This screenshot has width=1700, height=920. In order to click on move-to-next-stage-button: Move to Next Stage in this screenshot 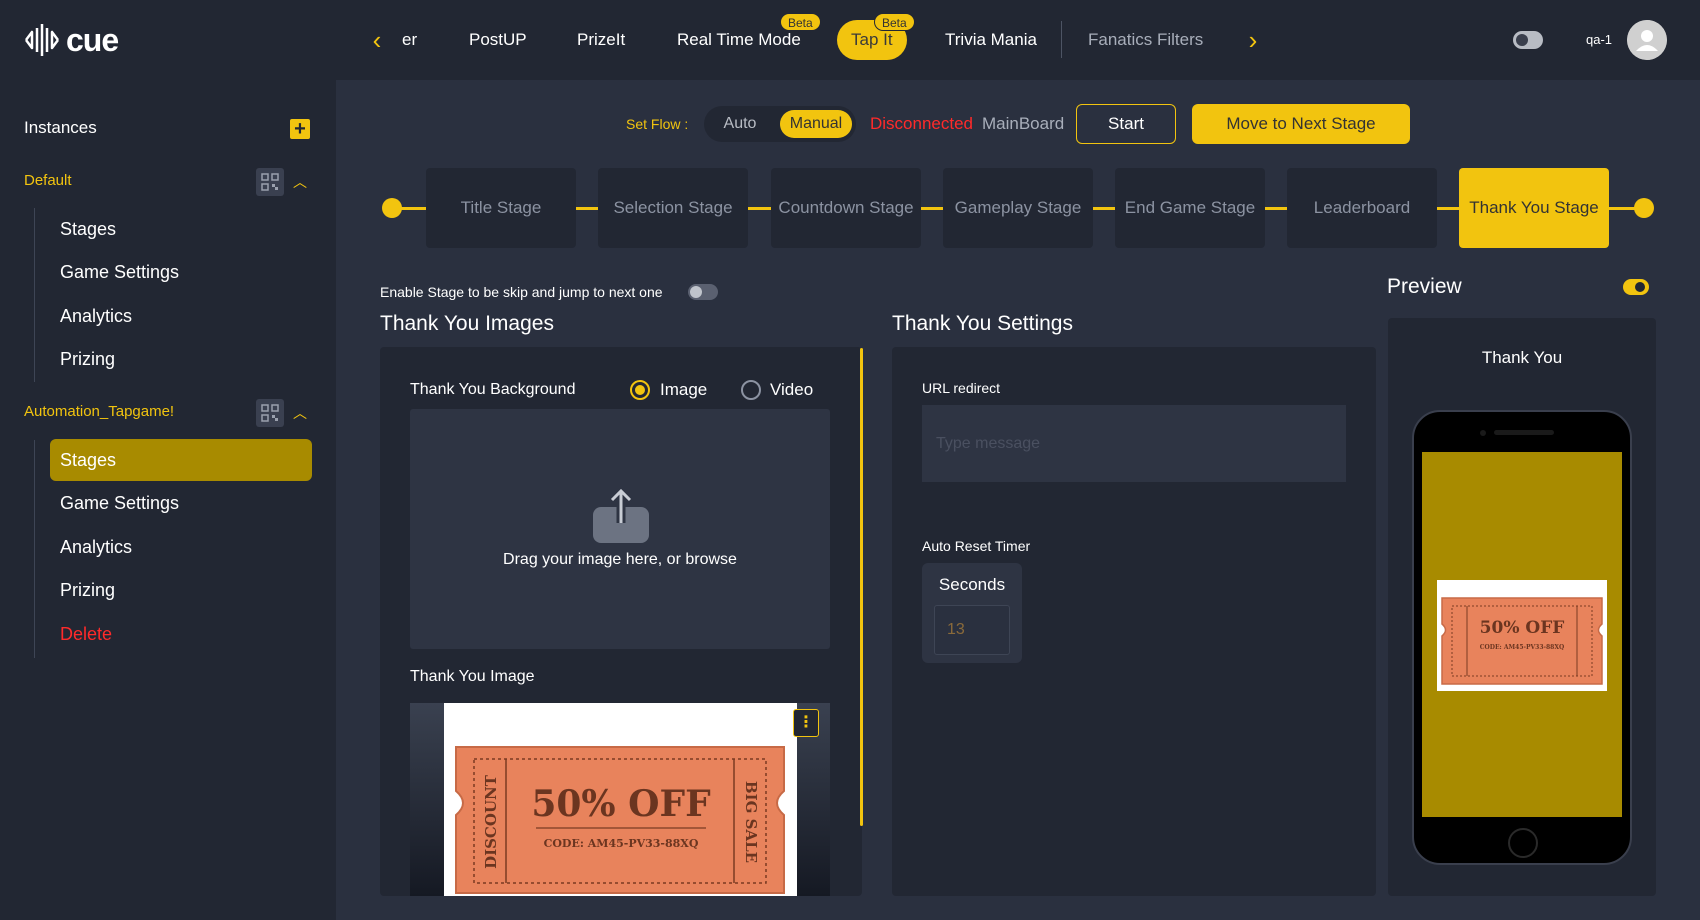, I will do `click(1301, 124)`.